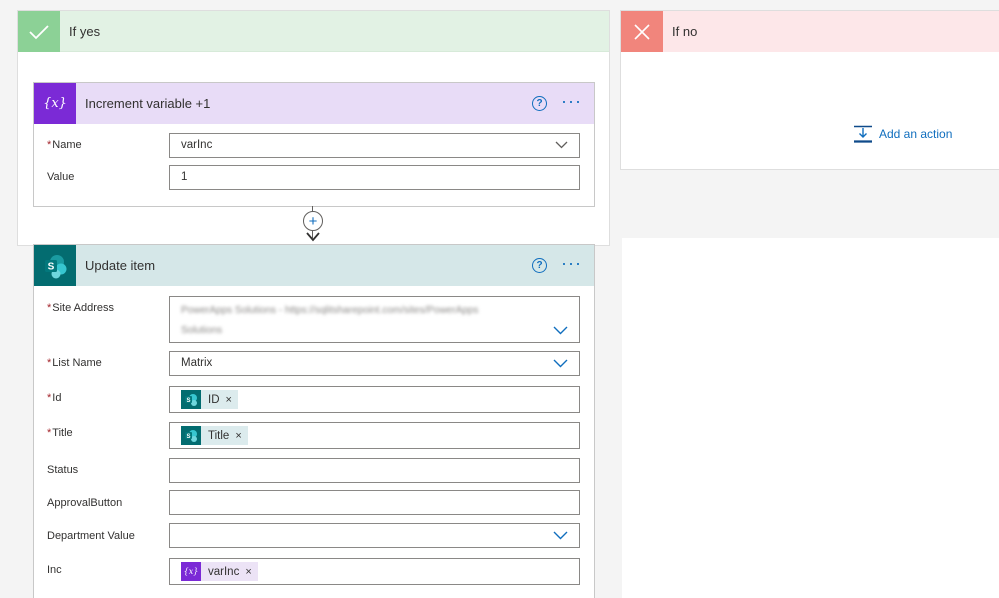 This screenshot has width=999, height=598. I want to click on status-input, so click(374, 470).